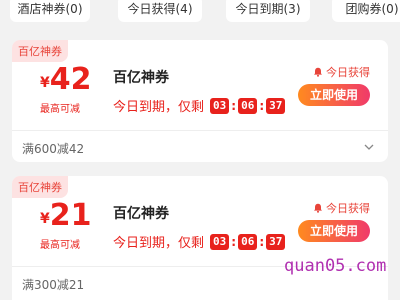 This screenshot has height=300, width=400. I want to click on coupon-amount: ¥42, so click(66, 79).